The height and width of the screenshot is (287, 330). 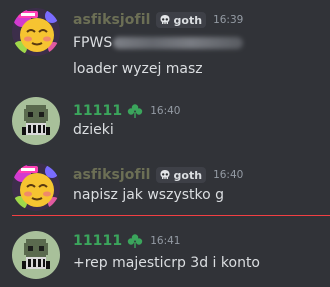 What do you see at coordinates (126, 241) in the screenshot?
I see `message-header: 11111 16:41` at bounding box center [126, 241].